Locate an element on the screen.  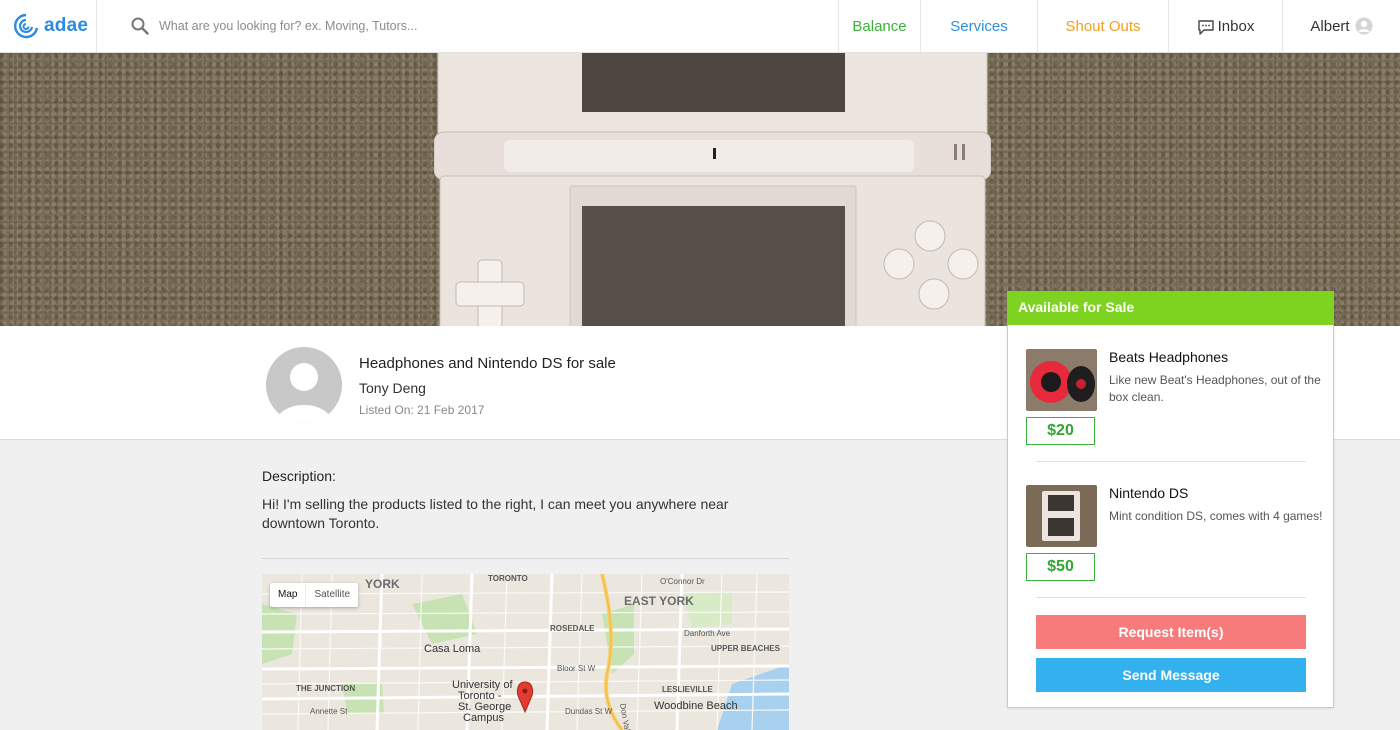
nintendo-ds-thumbnail is located at coordinates (1061, 516).